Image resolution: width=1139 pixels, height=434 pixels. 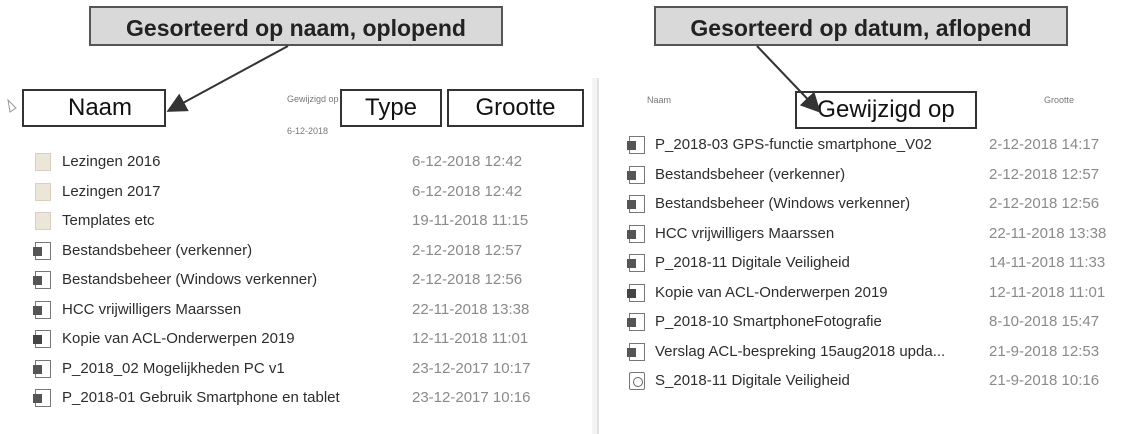 I want to click on file-name: S_2018-11 Digitale Veiligheid, so click(x=752, y=380).